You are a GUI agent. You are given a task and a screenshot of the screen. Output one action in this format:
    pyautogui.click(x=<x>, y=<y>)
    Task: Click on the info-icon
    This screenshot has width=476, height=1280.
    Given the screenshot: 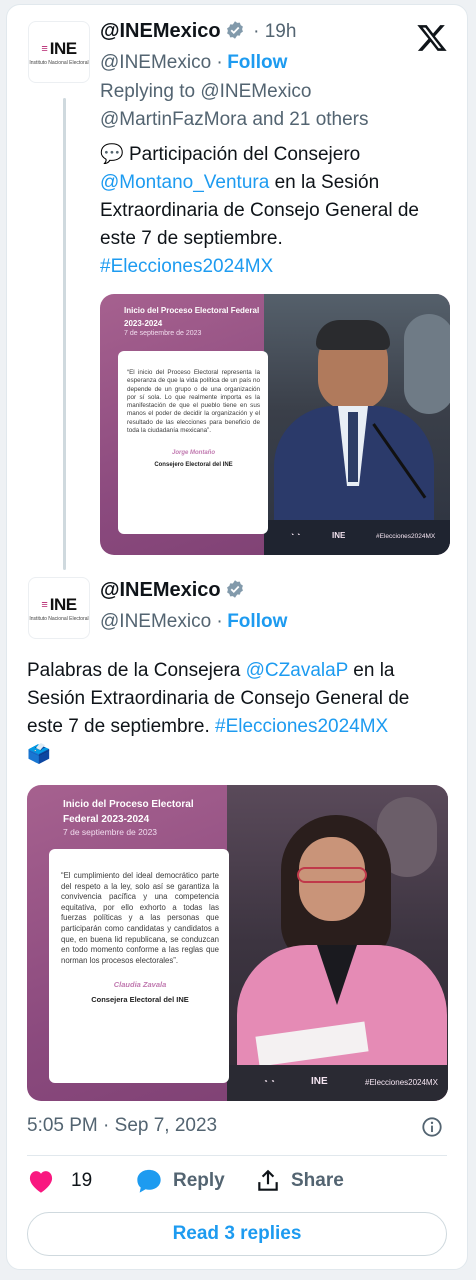 What is the action you would take?
    pyautogui.click(x=432, y=1127)
    